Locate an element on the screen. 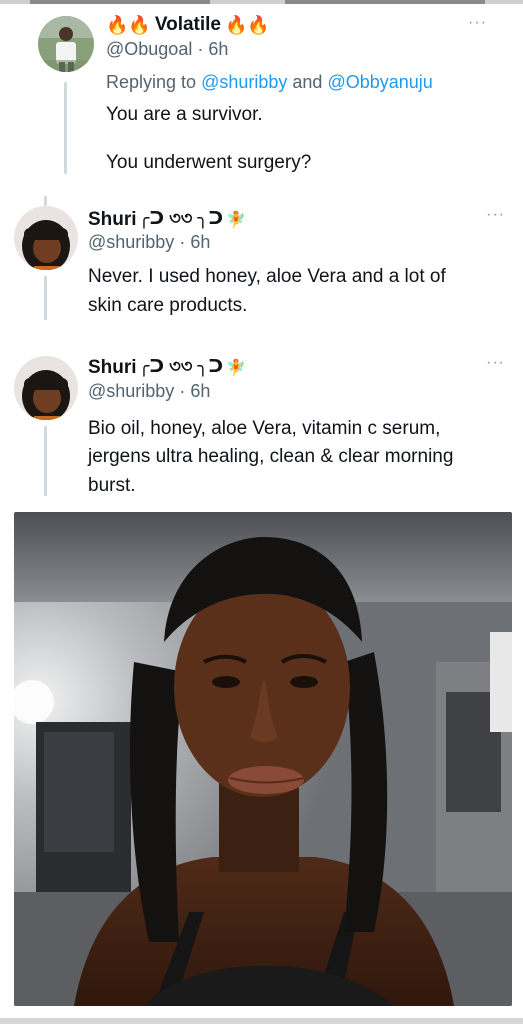  and-word: and is located at coordinates (307, 82).